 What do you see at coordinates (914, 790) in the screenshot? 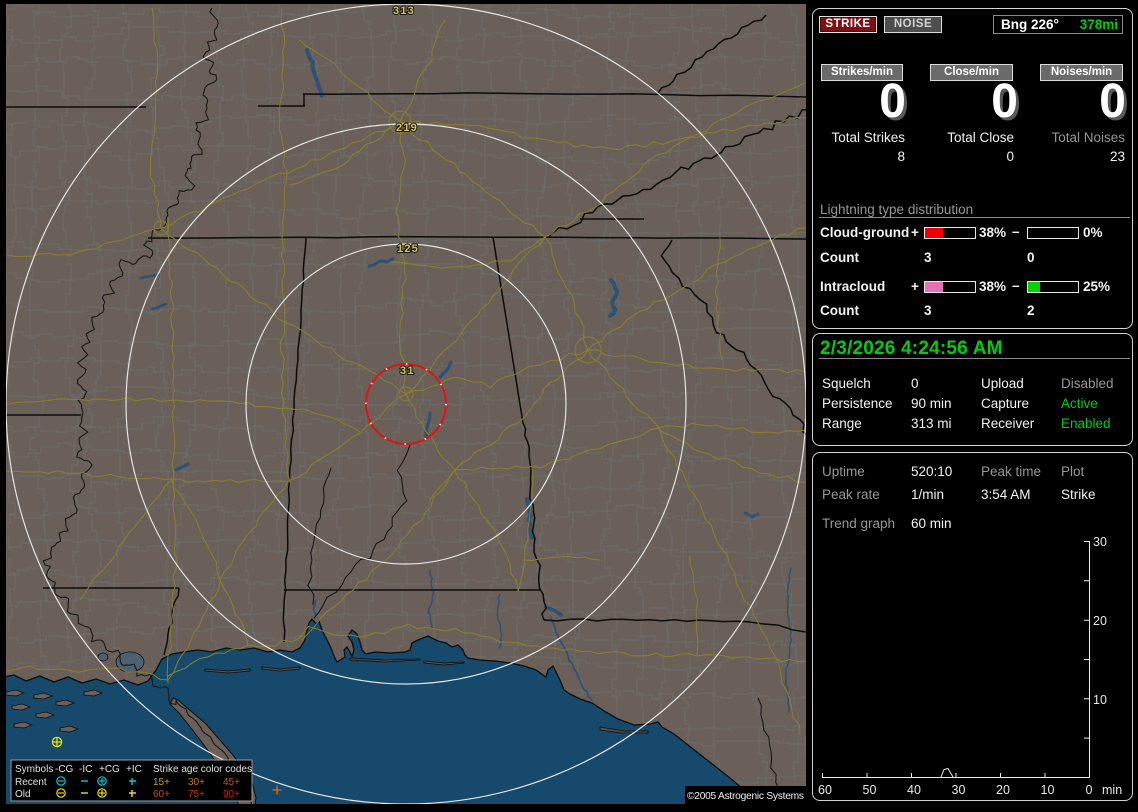
I see `svg-text: 40` at bounding box center [914, 790].